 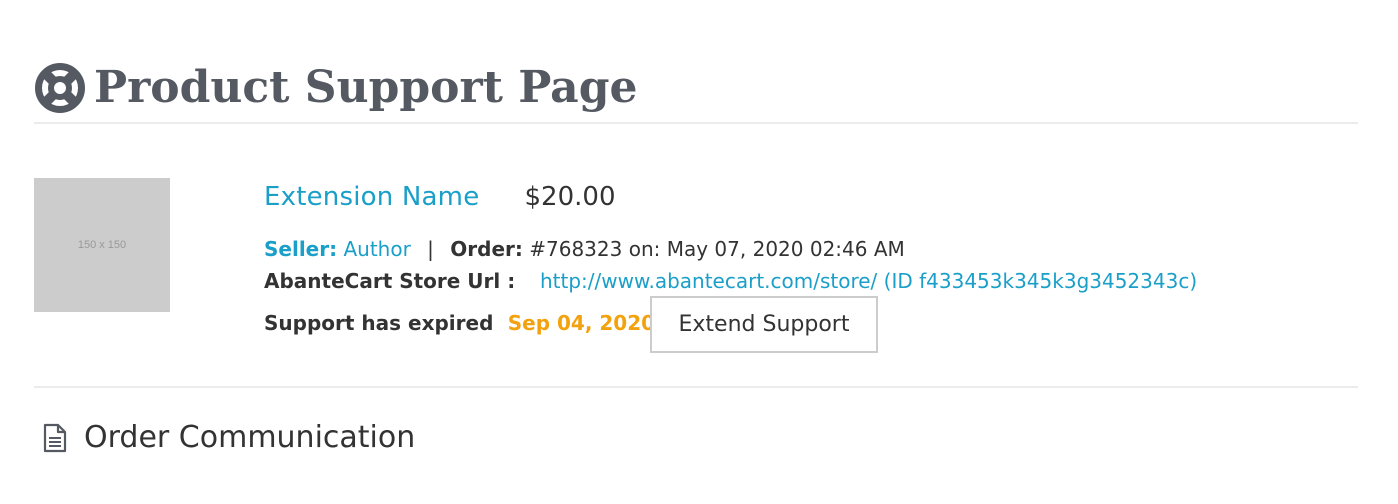 What do you see at coordinates (371, 197) in the screenshot?
I see `extension-name-link: Extension Name` at bounding box center [371, 197].